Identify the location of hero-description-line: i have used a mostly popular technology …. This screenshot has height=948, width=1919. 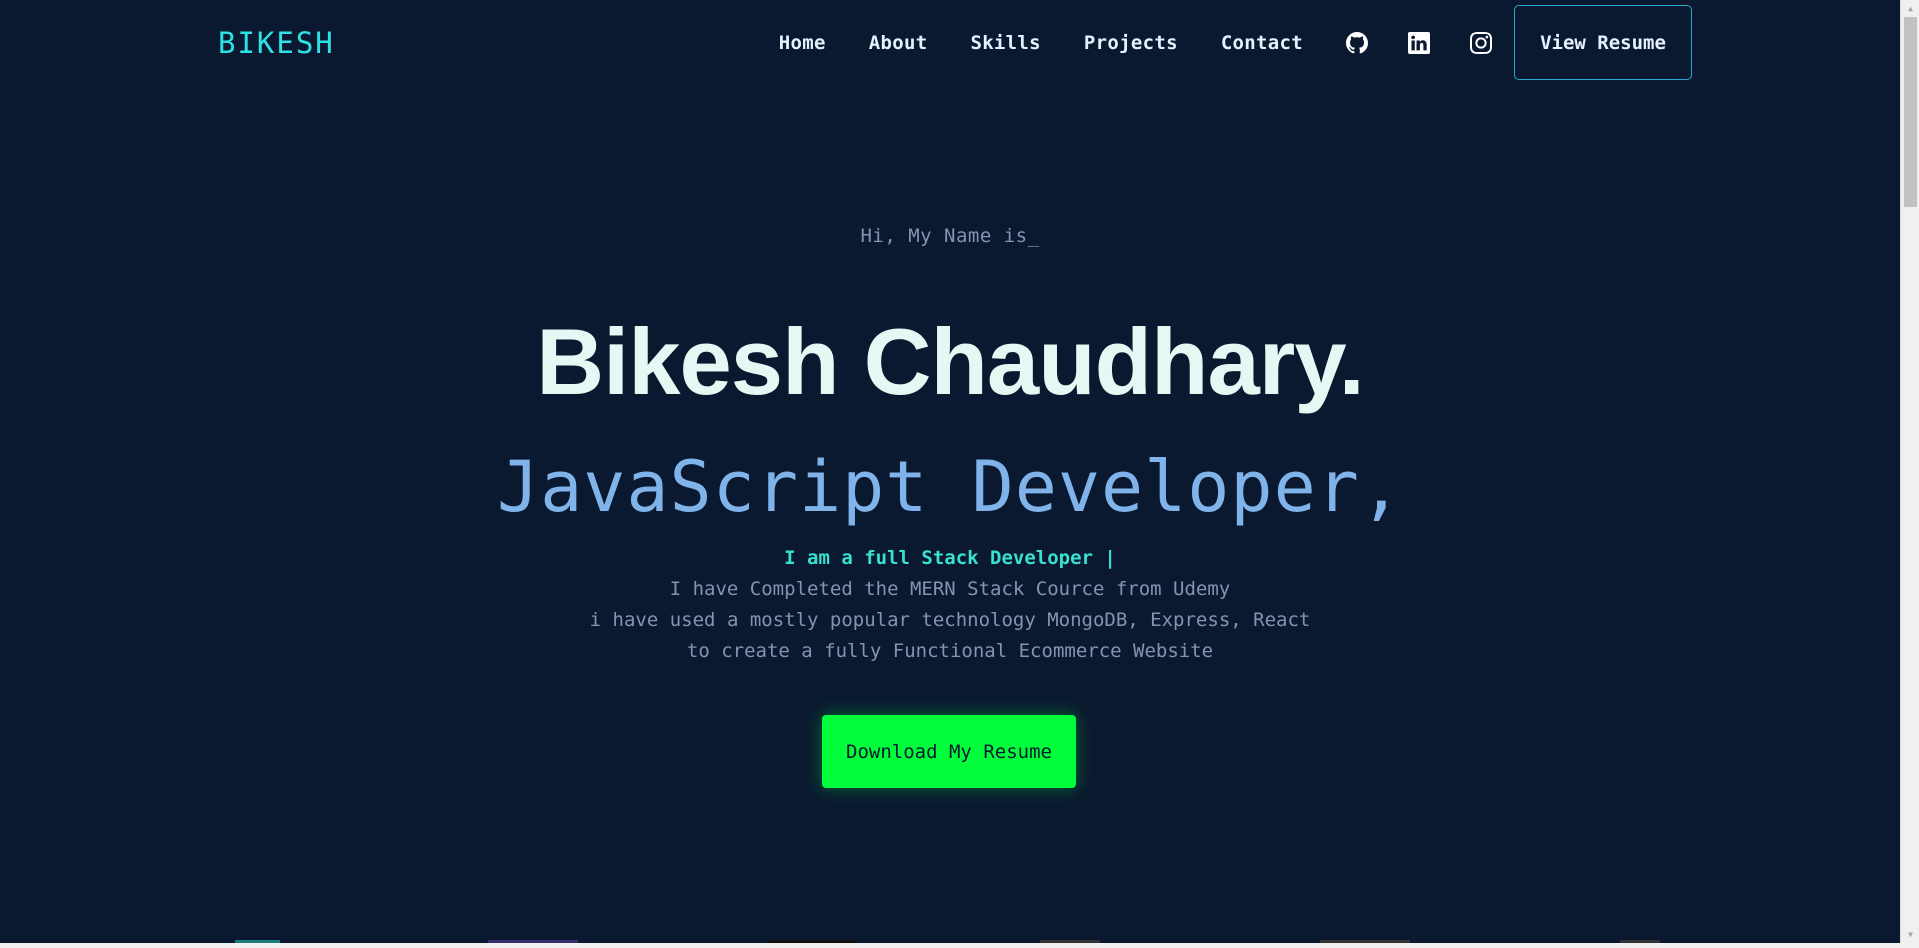
(950, 620).